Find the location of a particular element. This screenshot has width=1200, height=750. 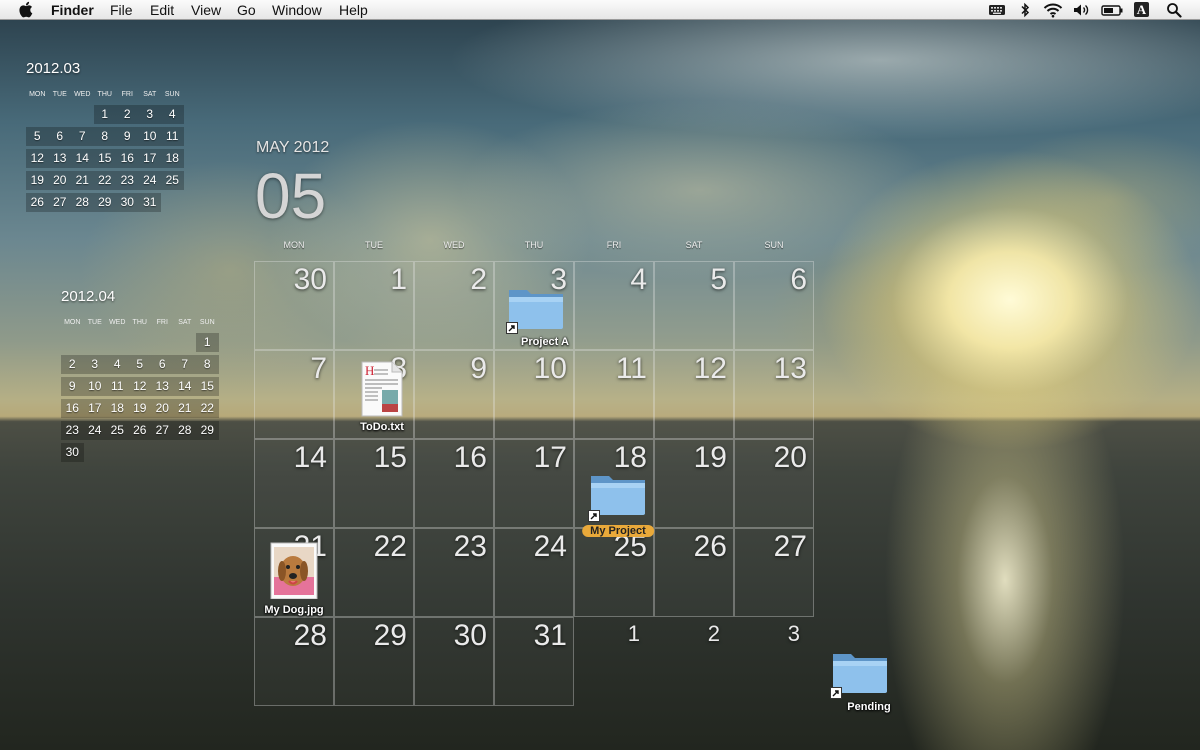

day-cell: 31 is located at coordinates (534, 661).